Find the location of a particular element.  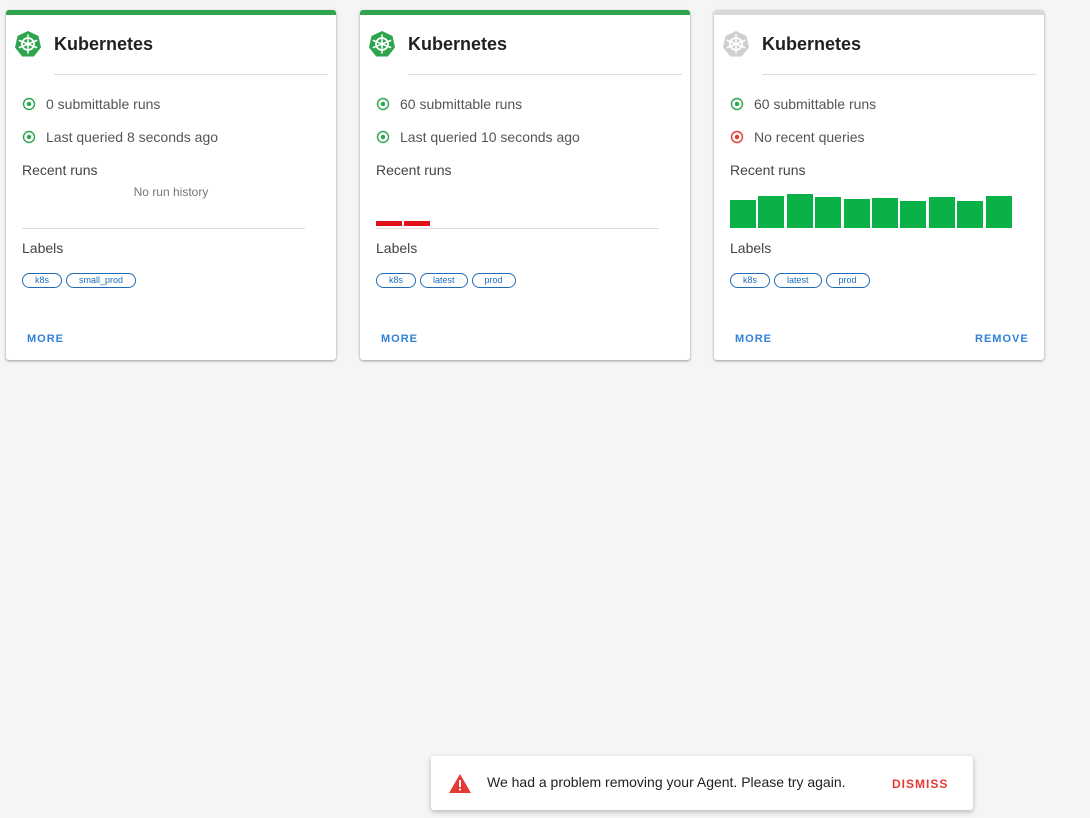

submittable-text: 0 submittable runs is located at coordinates (103, 104).